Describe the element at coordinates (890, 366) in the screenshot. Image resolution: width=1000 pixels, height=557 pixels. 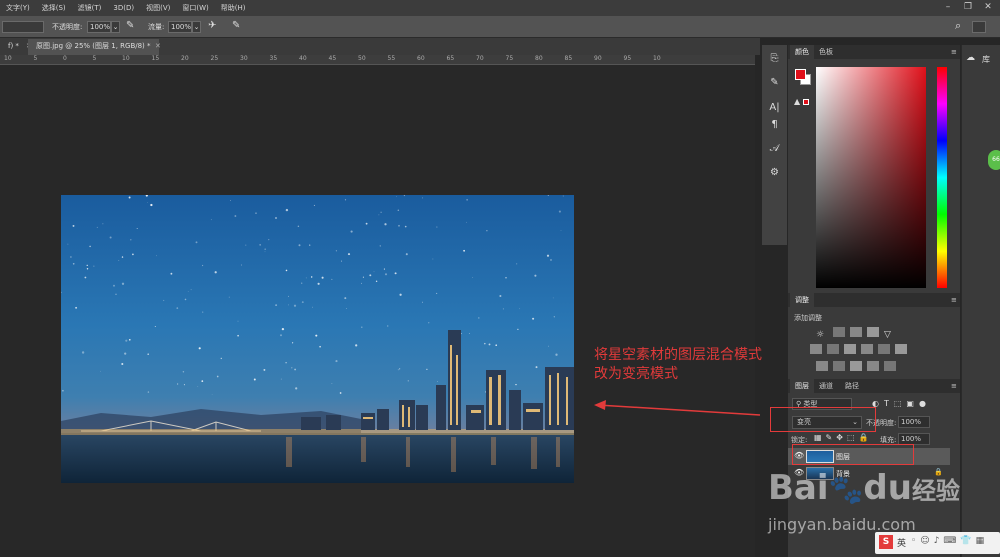
I see `selective-color-icon` at that location.